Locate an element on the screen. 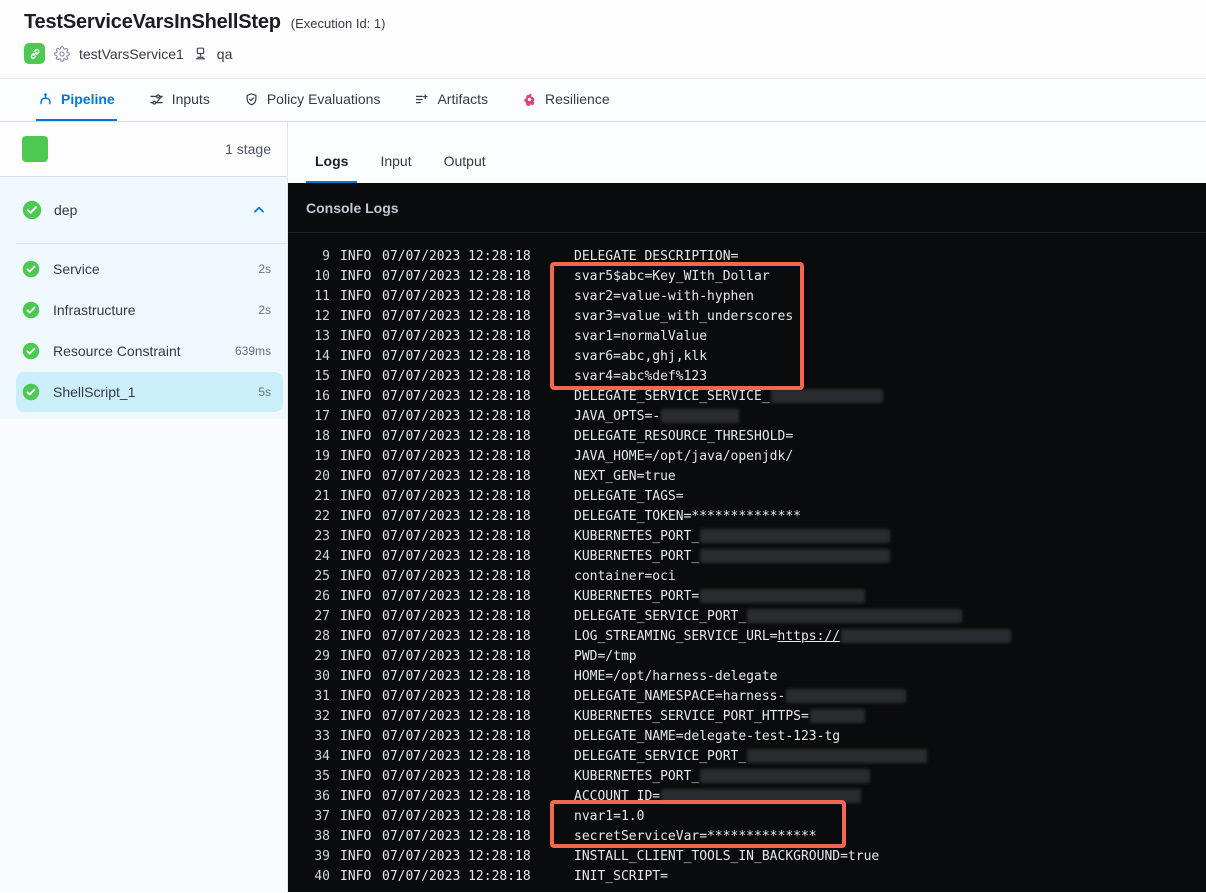 Image resolution: width=1206 pixels, height=893 pixels. stage-status-swatch is located at coordinates (35, 149).